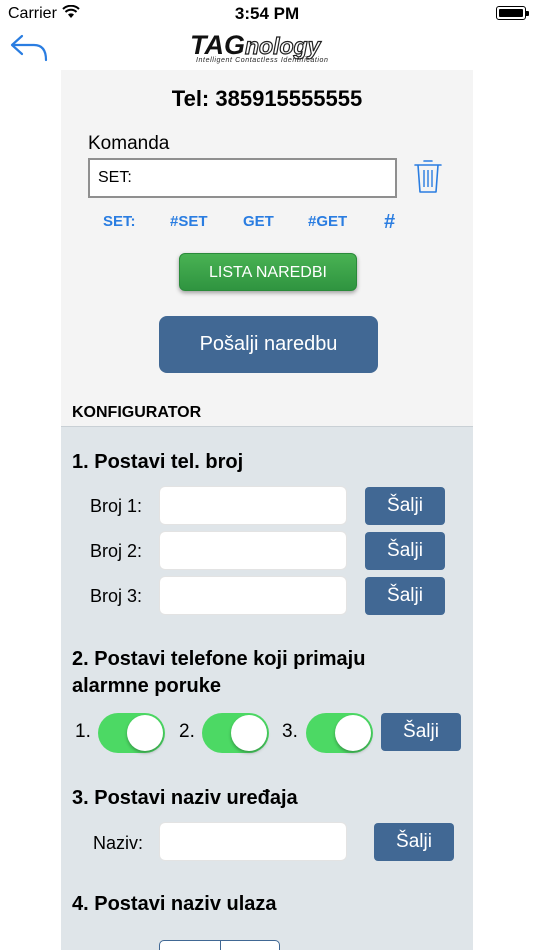  Describe the element at coordinates (83, 731) in the screenshot. I see `switch-1-label: 1.` at that location.